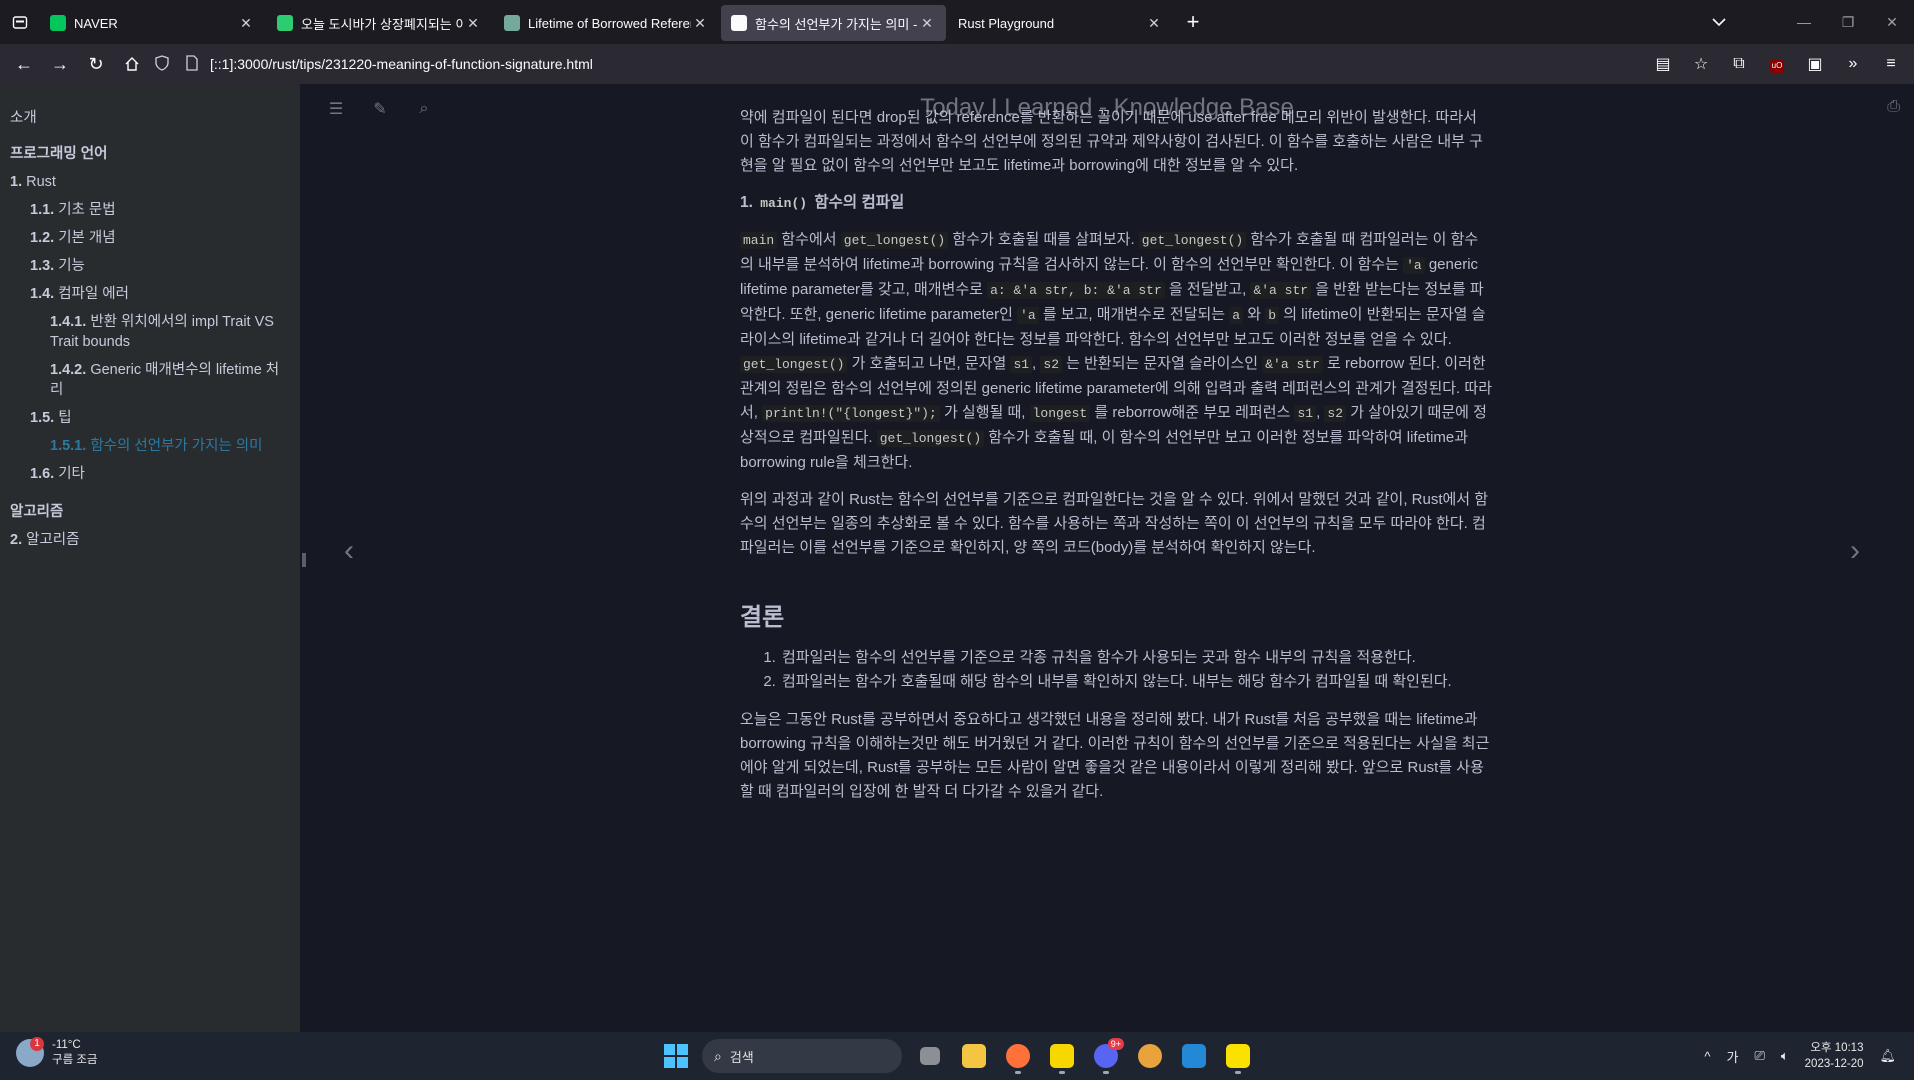 The height and width of the screenshot is (1080, 1914). I want to click on close-window-icon: ✕, so click(1892, 22).